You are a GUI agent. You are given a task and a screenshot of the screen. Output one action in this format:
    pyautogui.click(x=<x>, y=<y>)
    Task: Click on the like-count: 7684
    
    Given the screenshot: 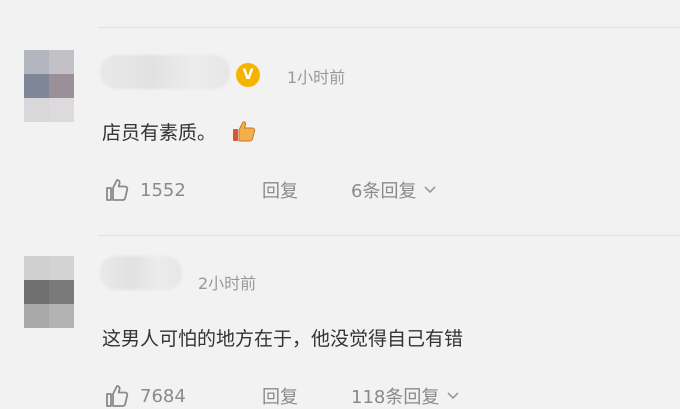 What is the action you would take?
    pyautogui.click(x=163, y=396)
    